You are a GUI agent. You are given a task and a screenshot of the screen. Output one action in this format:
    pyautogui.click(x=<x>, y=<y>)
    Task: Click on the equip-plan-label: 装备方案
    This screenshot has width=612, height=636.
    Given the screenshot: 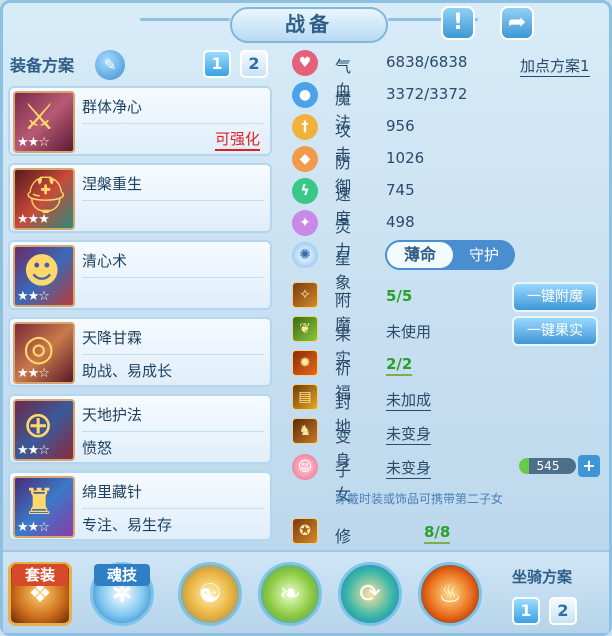 What is the action you would take?
    pyautogui.click(x=42, y=65)
    